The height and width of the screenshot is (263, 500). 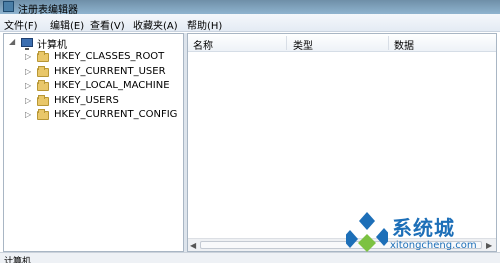 What do you see at coordinates (433, 245) in the screenshot?
I see `watermark-url: xitongcheng.com` at bounding box center [433, 245].